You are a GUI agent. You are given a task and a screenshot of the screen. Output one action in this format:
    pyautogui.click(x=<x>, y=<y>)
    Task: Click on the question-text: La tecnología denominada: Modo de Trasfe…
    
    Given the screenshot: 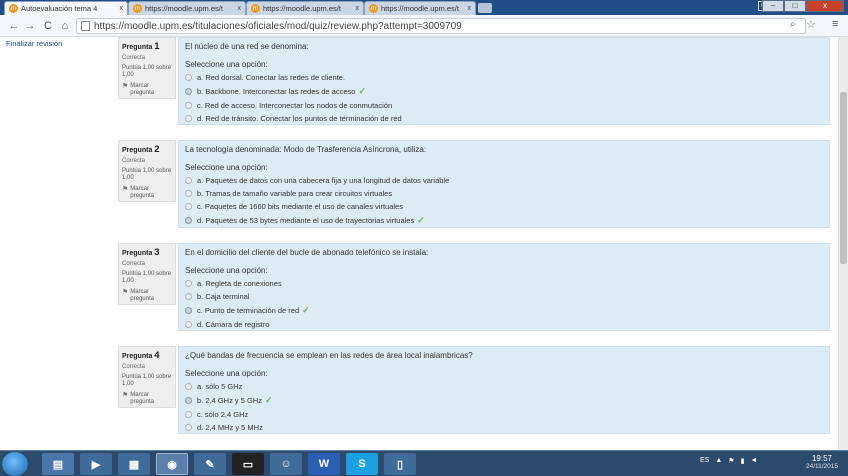 What is the action you would take?
    pyautogui.click(x=306, y=149)
    